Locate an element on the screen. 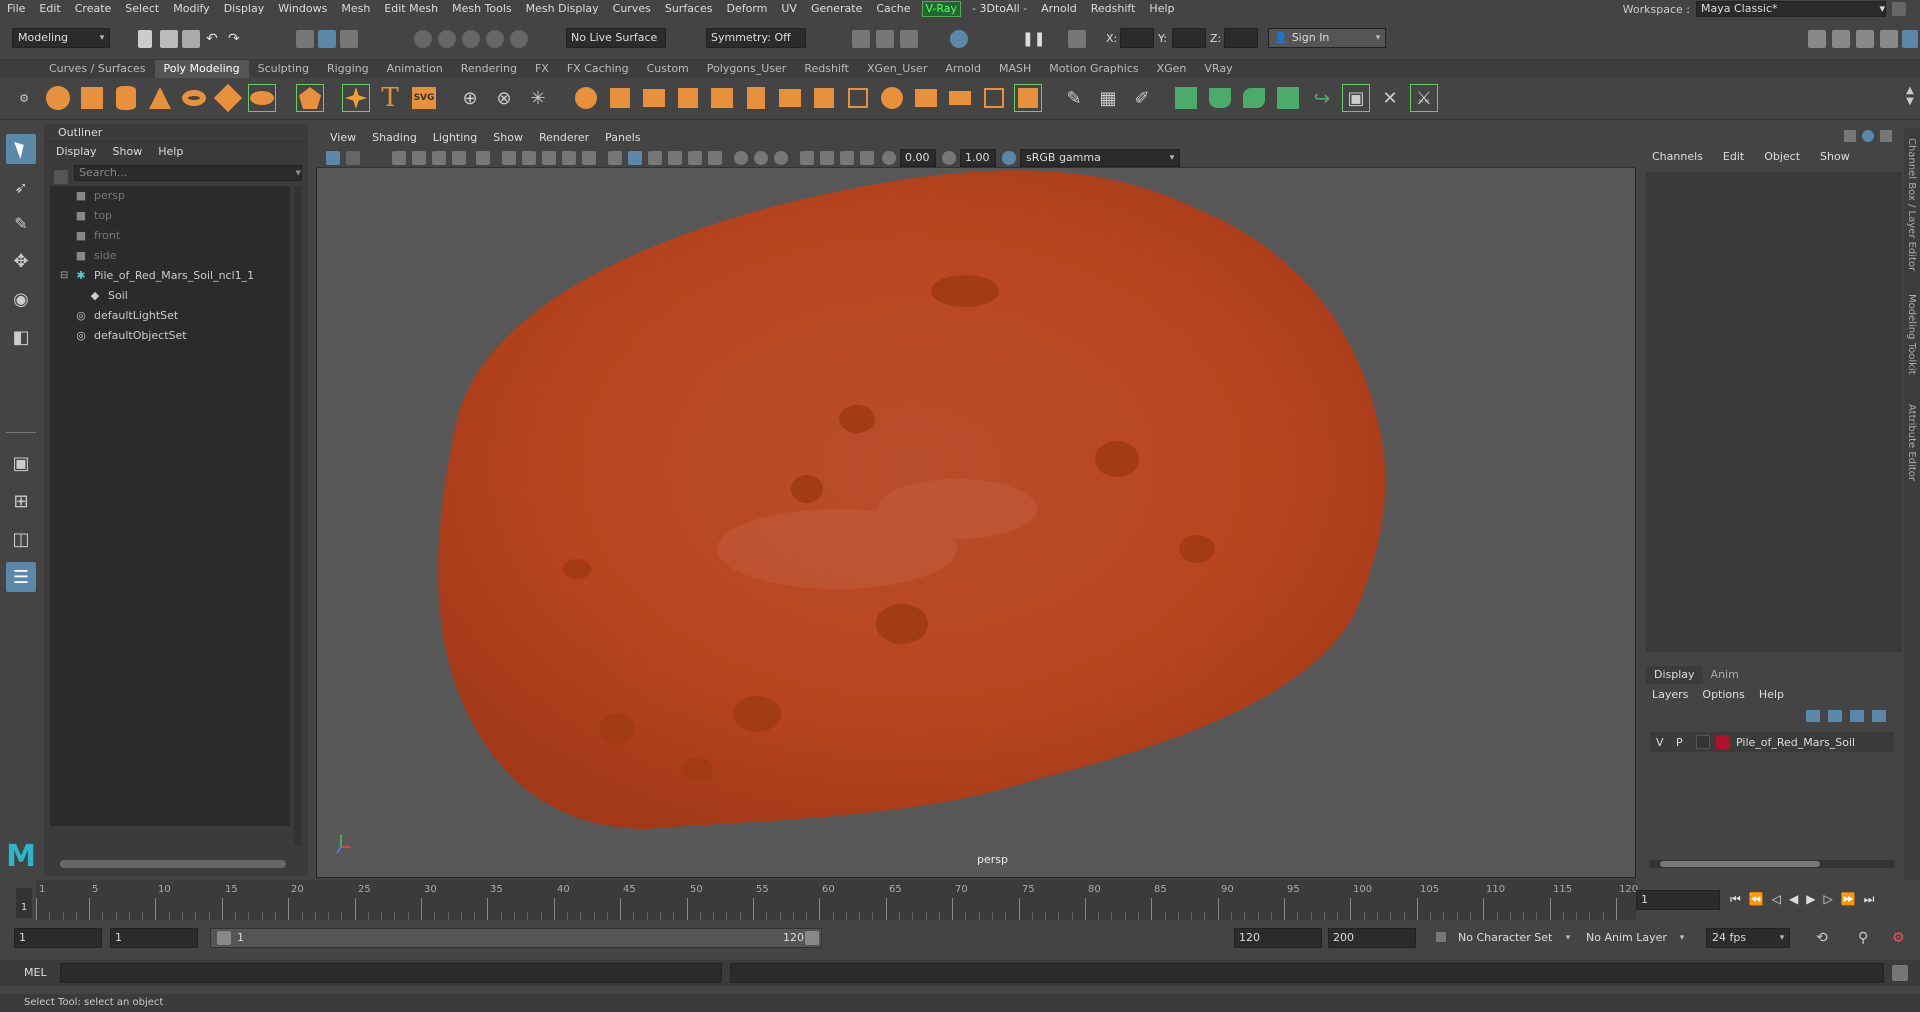 This screenshot has height=1012, width=1920. shelf-tab-rigging: Rigging is located at coordinates (348, 69).